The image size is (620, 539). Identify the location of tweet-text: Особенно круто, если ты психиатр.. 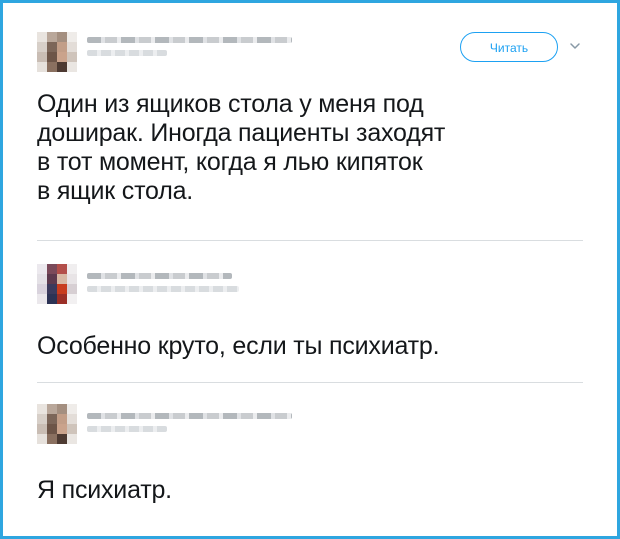
(238, 346).